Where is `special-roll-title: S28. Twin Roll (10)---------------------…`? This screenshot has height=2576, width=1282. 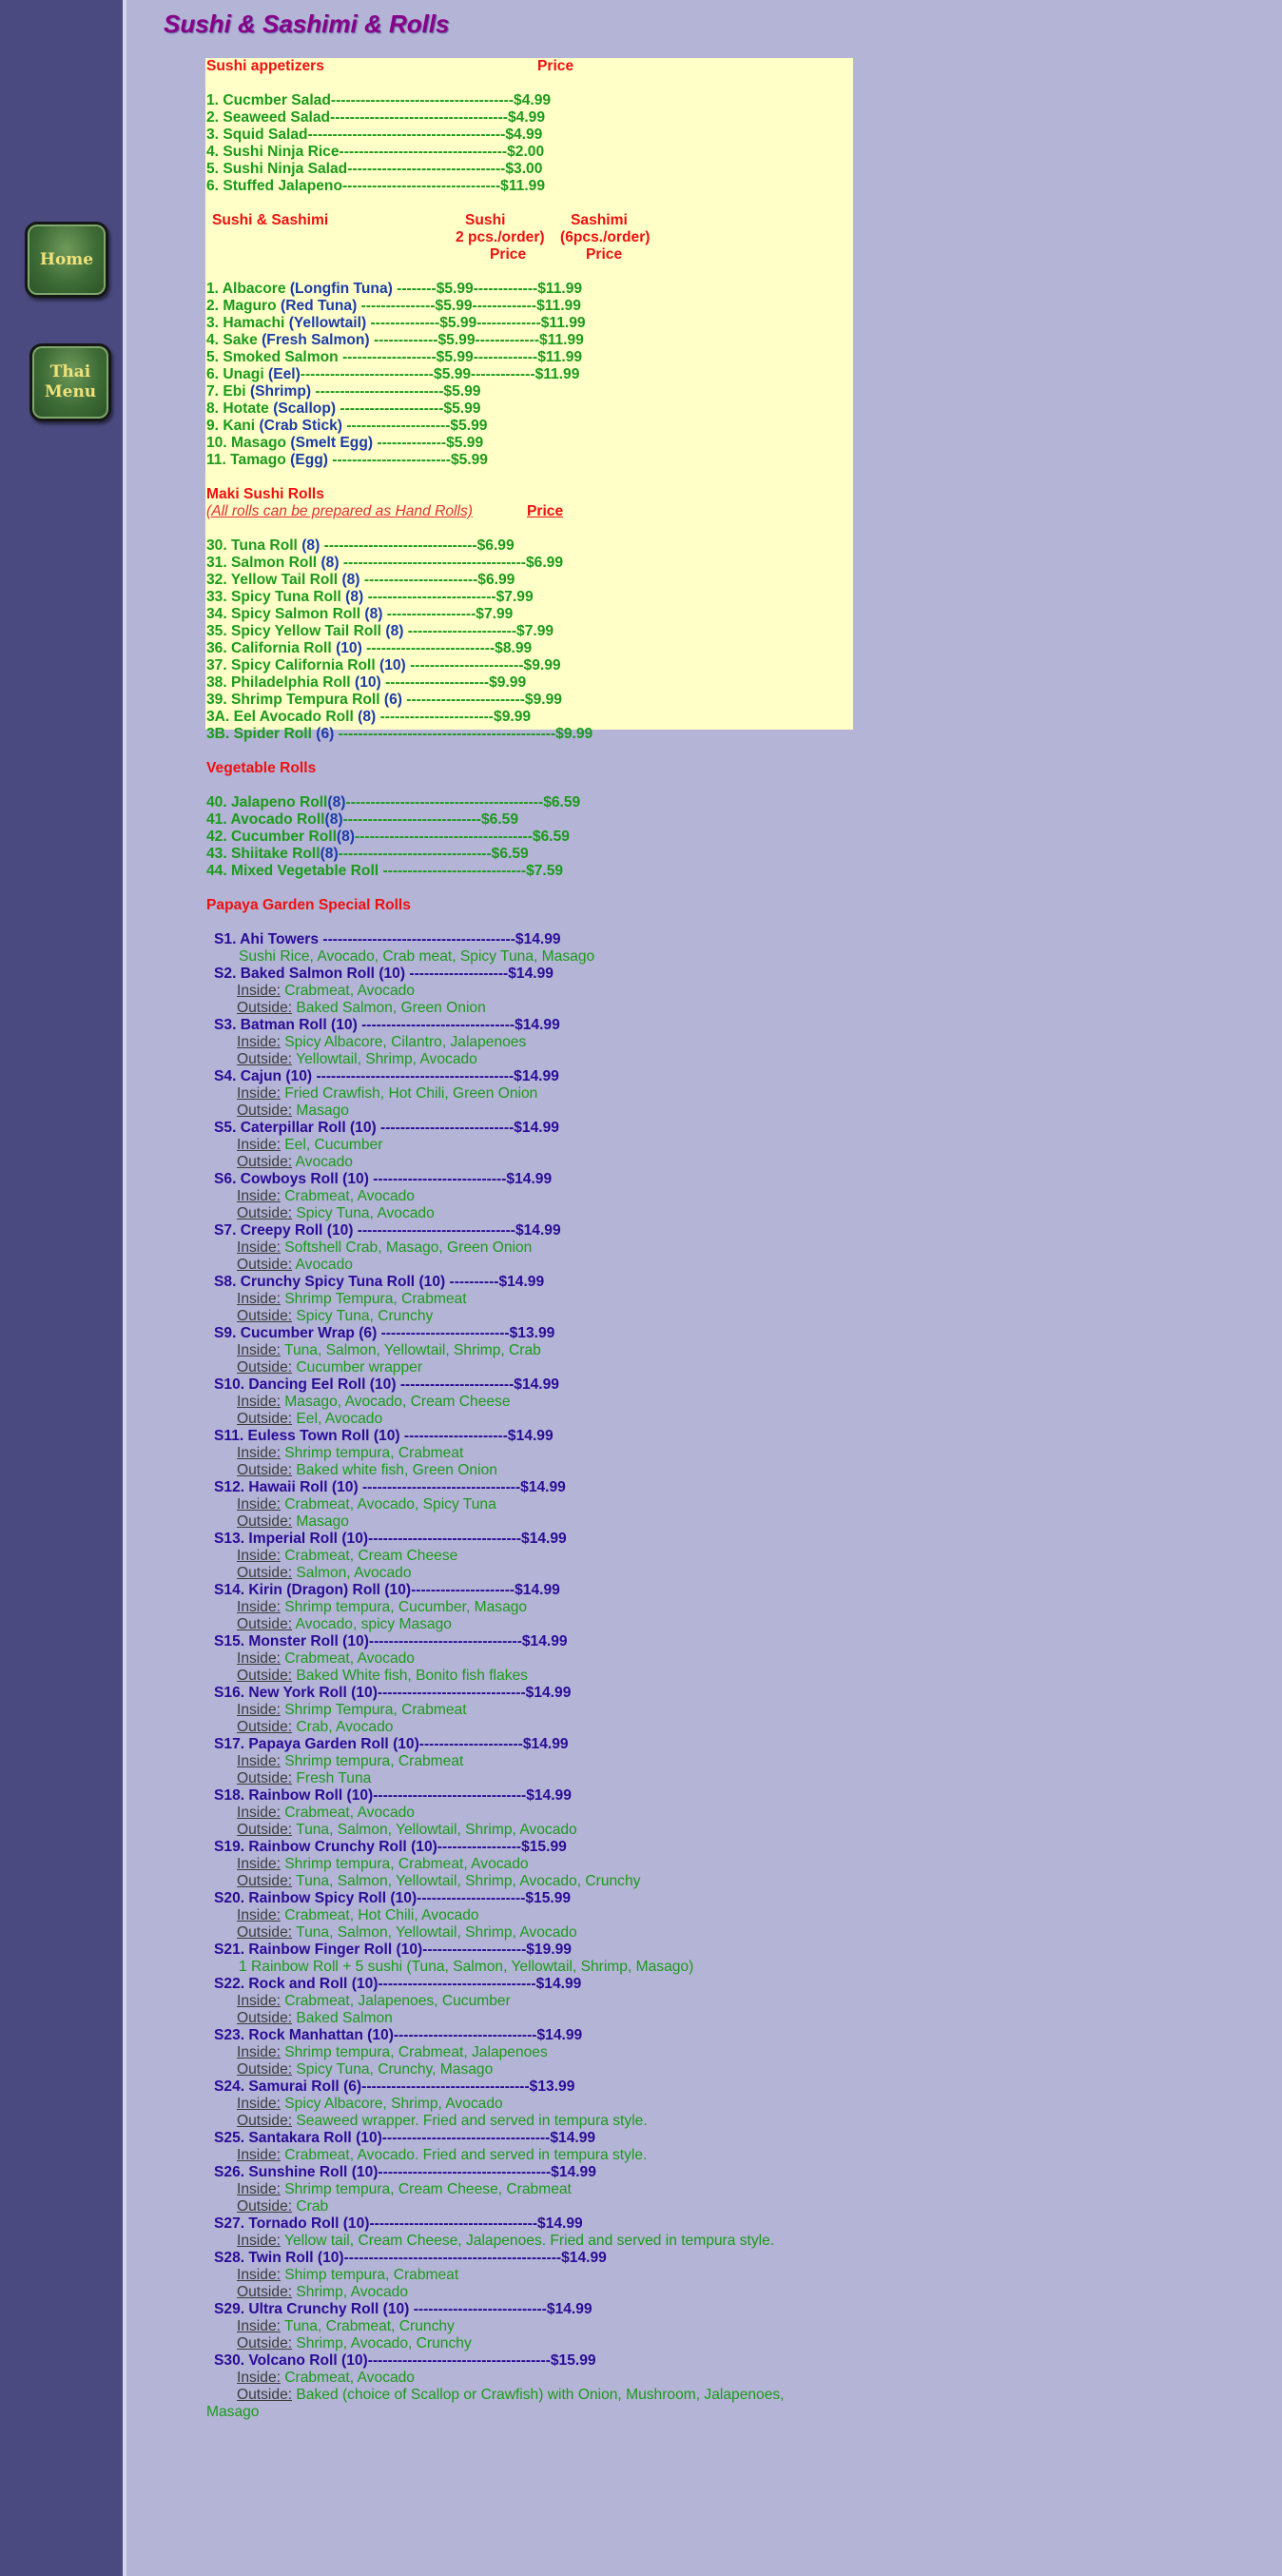 special-roll-title: S28. Twin Roll (10)---------------------… is located at coordinates (410, 2258).